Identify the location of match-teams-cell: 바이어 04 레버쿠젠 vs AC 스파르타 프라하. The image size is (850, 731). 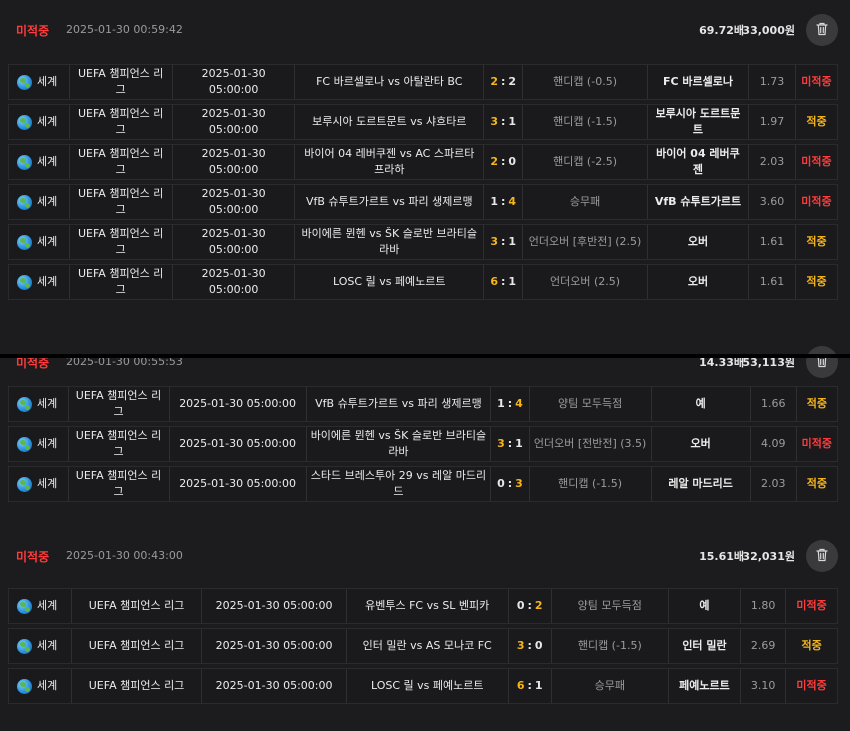
(390, 162).